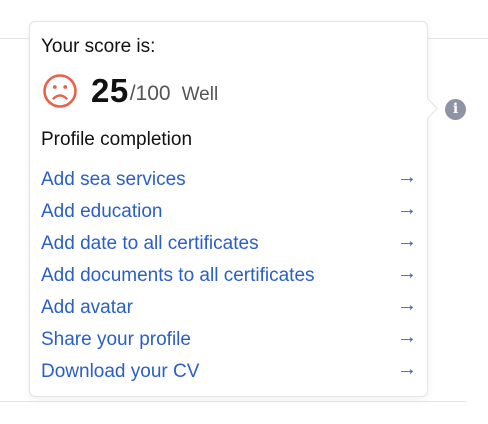 Image resolution: width=488 pixels, height=424 pixels. What do you see at coordinates (455, 109) in the screenshot?
I see `info-icon: i` at bounding box center [455, 109].